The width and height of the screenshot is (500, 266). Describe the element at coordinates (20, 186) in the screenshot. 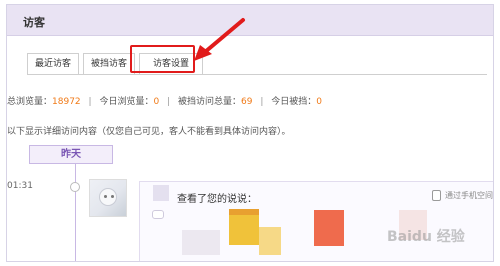

I see `visit-time: 01:31` at that location.